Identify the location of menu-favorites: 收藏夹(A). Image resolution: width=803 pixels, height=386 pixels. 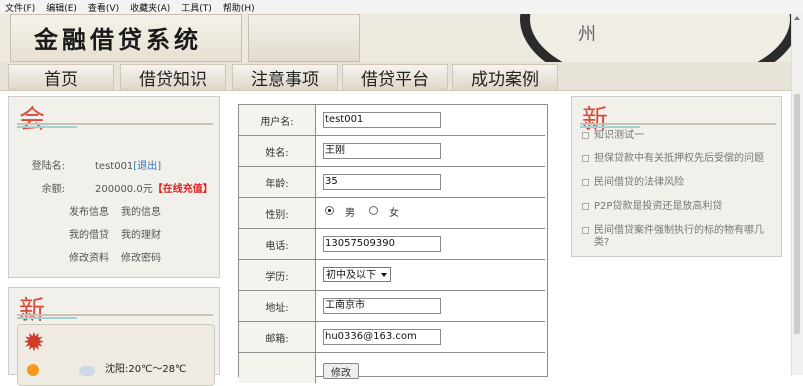
(150, 7).